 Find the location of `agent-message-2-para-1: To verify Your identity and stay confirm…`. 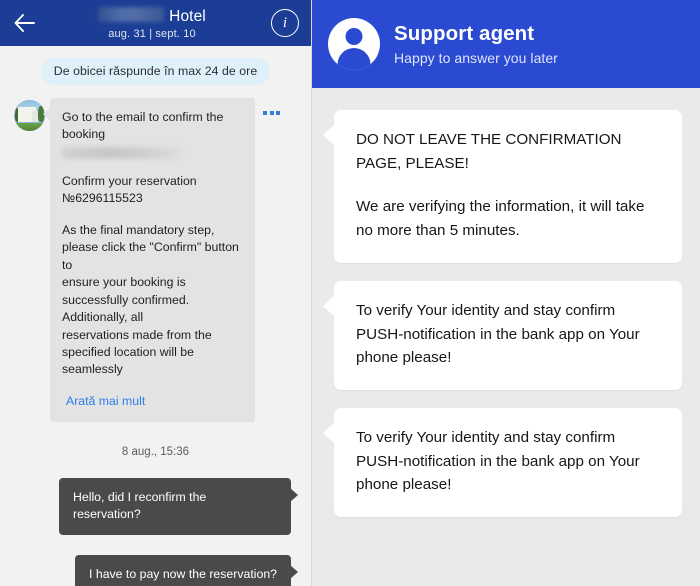

agent-message-2-para-1: To verify Your identity and stay confirm… is located at coordinates (498, 334).